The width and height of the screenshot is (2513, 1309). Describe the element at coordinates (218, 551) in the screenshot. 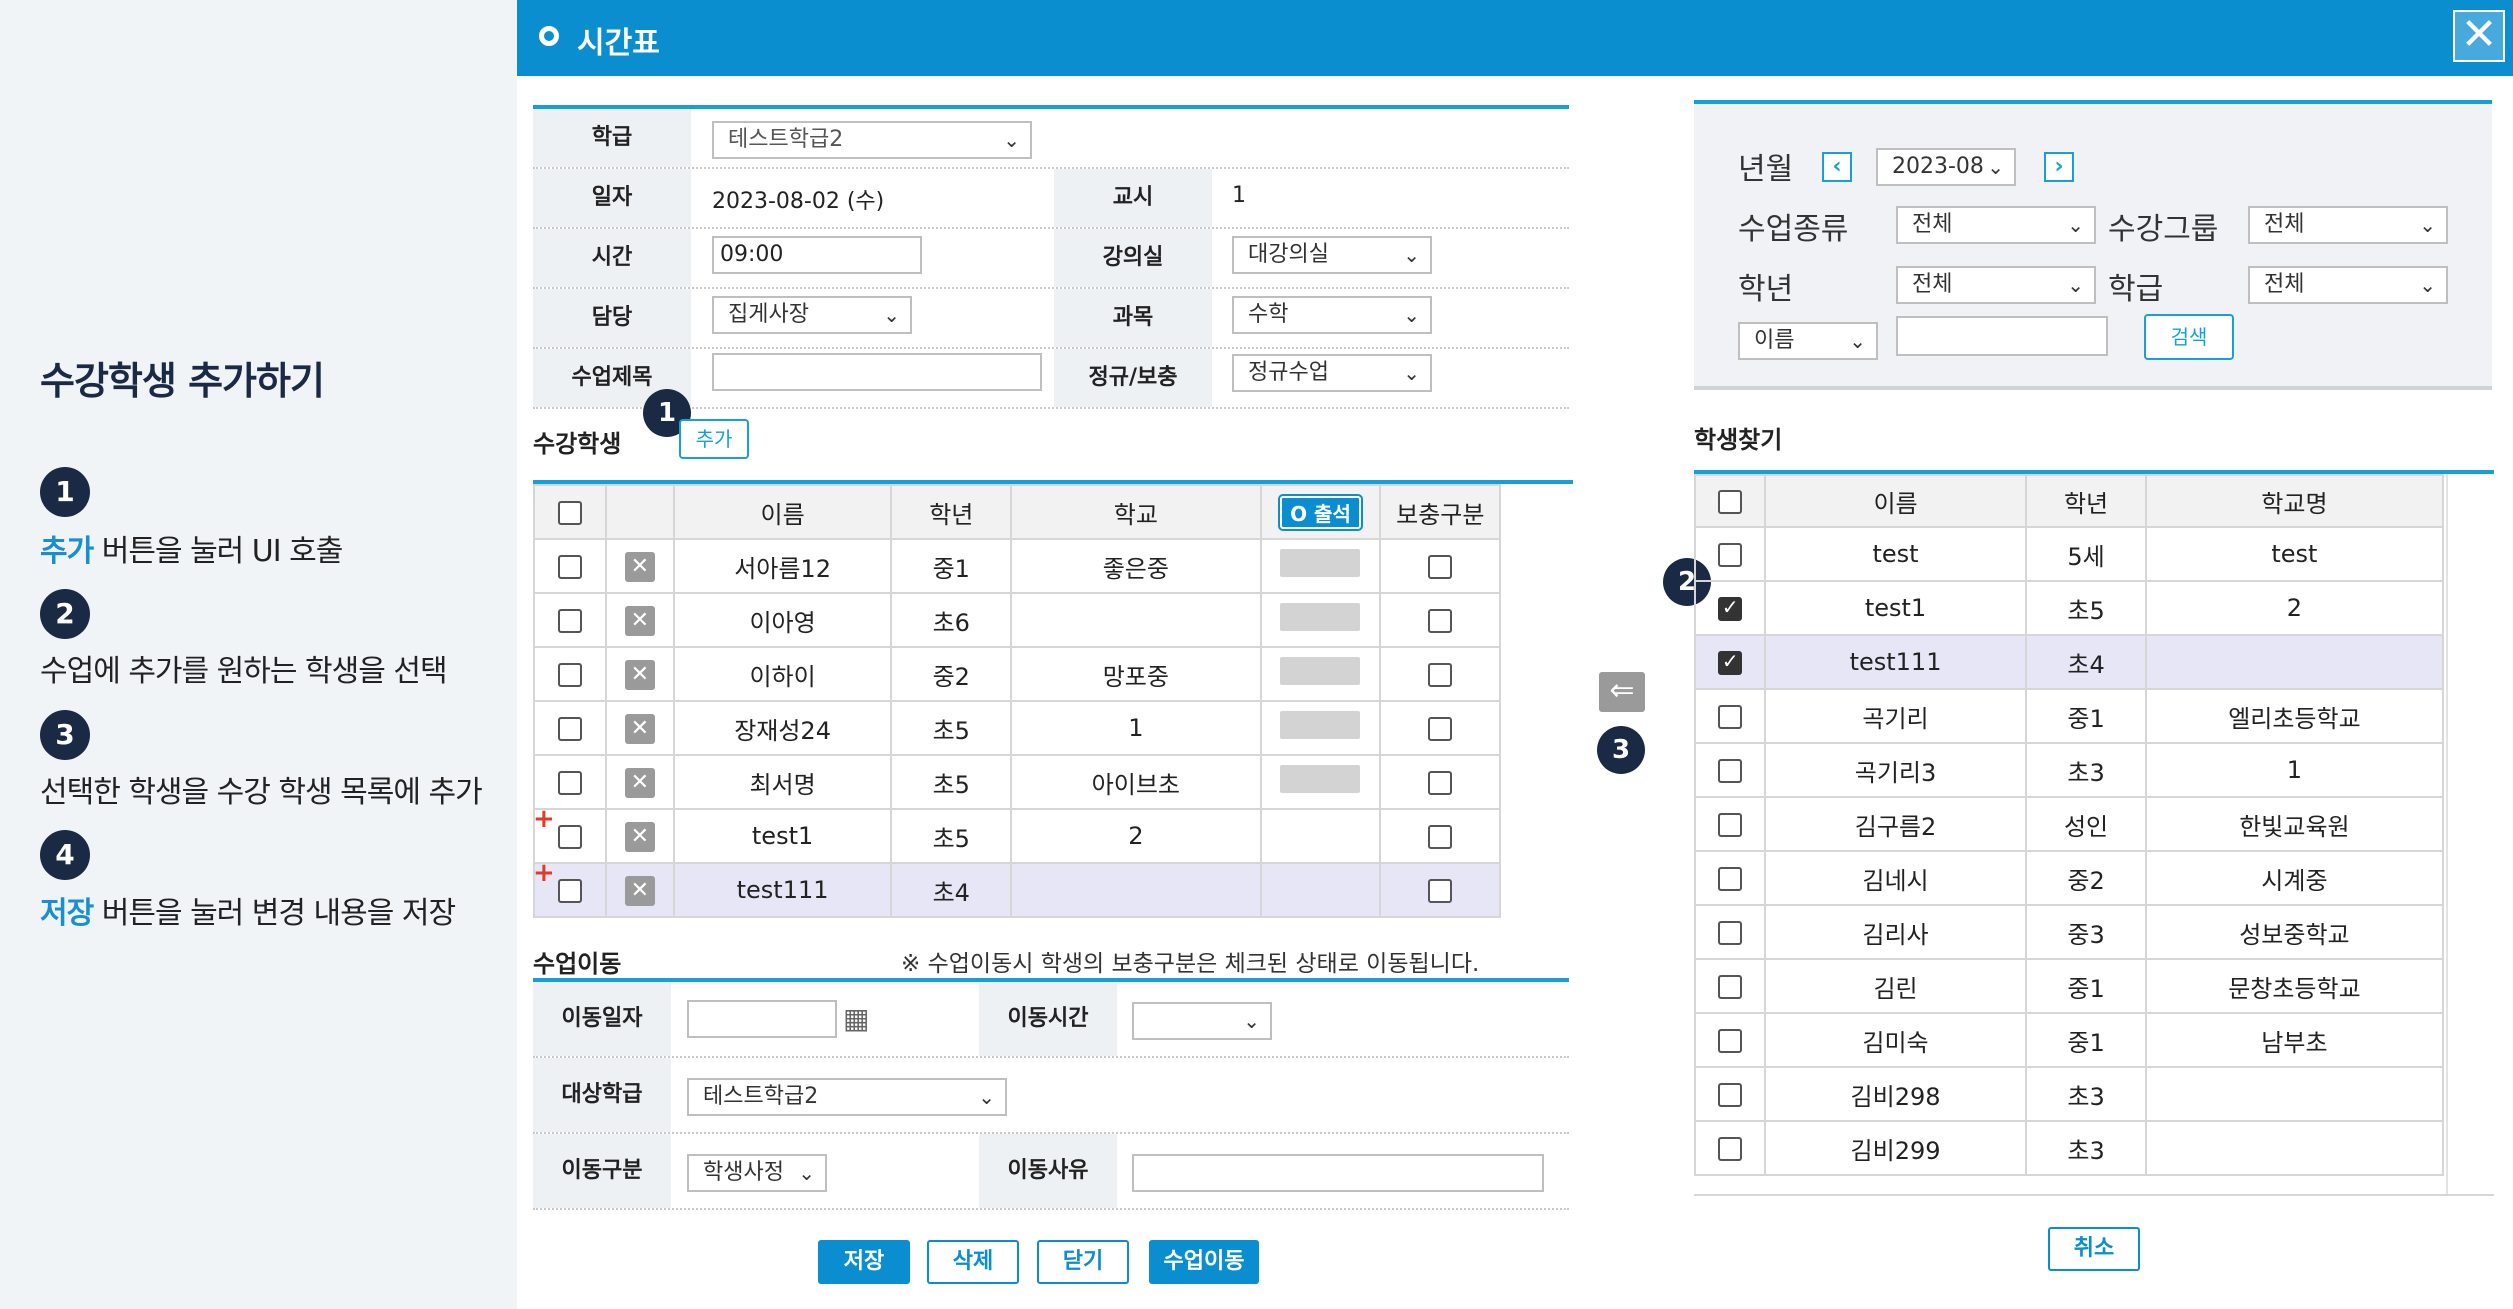

I see `step-1-rest: 버튼을 눌러 UI 호출` at that location.